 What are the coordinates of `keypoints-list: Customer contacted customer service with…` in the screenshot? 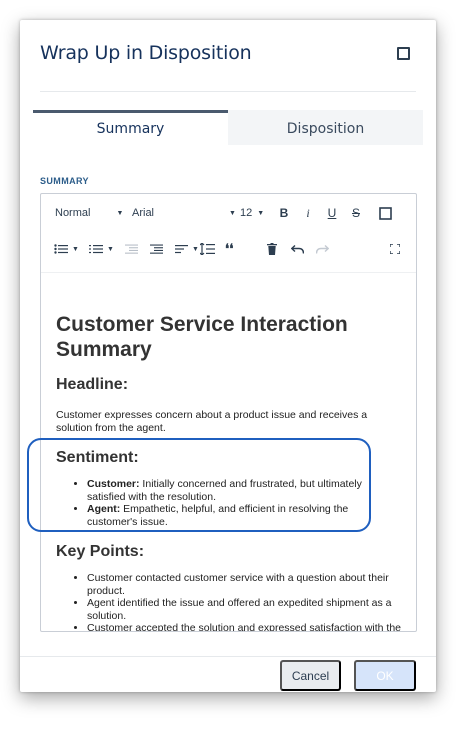 It's located at (228, 601).